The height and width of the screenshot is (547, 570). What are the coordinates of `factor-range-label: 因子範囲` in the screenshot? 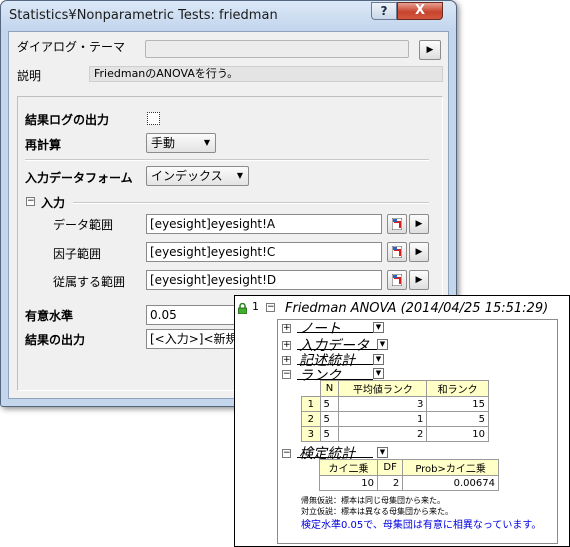 It's located at (77, 254).